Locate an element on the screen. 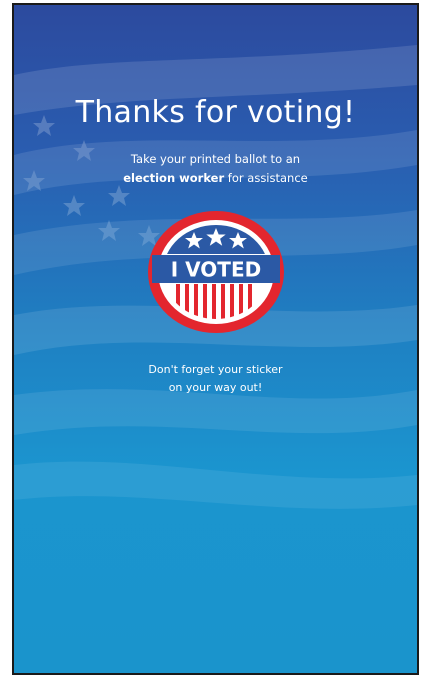 Image resolution: width=429 pixels, height=675 pixels. instruction-rest: for assistance is located at coordinates (266, 178).